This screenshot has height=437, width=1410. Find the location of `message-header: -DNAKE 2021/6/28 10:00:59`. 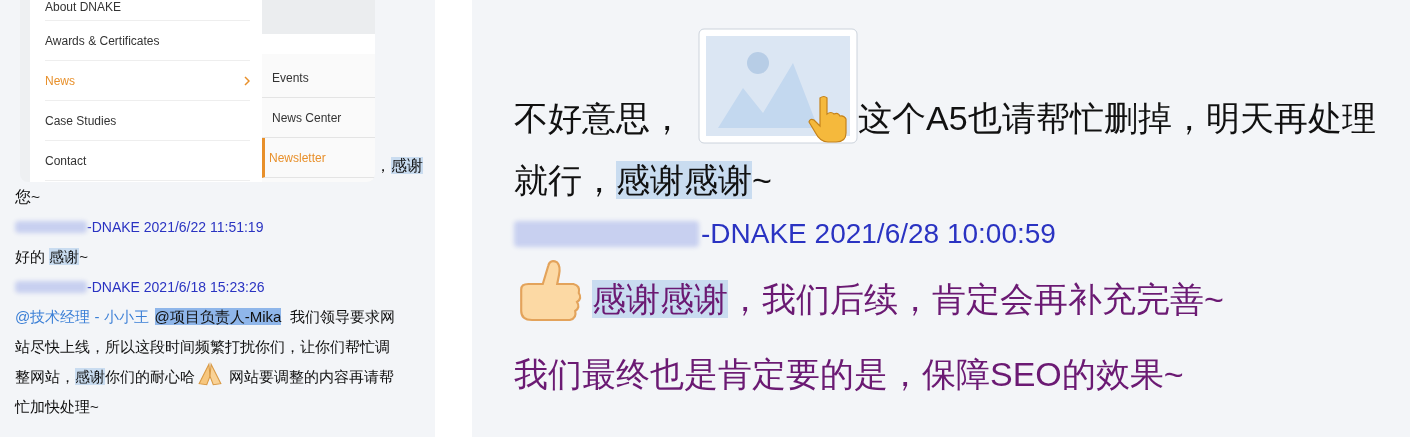

message-header: -DNAKE 2021/6/28 10:00:59 is located at coordinates (878, 234).